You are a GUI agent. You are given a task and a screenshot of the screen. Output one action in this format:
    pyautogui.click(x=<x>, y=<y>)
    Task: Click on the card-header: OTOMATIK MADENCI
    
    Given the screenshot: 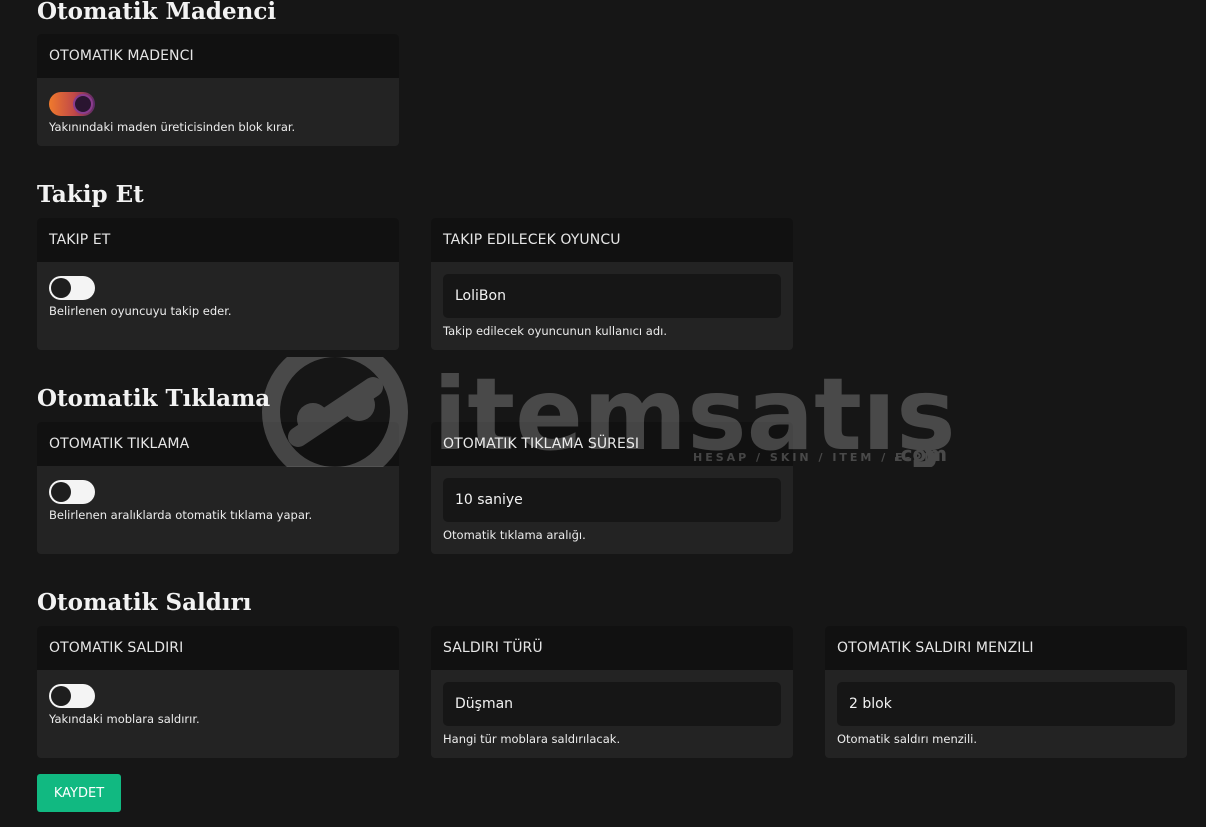 What is the action you would take?
    pyautogui.click(x=218, y=56)
    